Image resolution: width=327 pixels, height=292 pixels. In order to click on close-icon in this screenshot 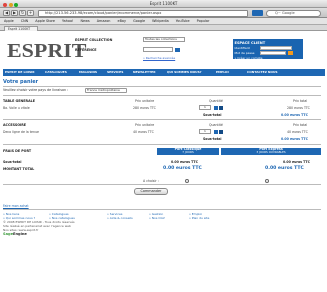, I will do `click(5, 5)`.